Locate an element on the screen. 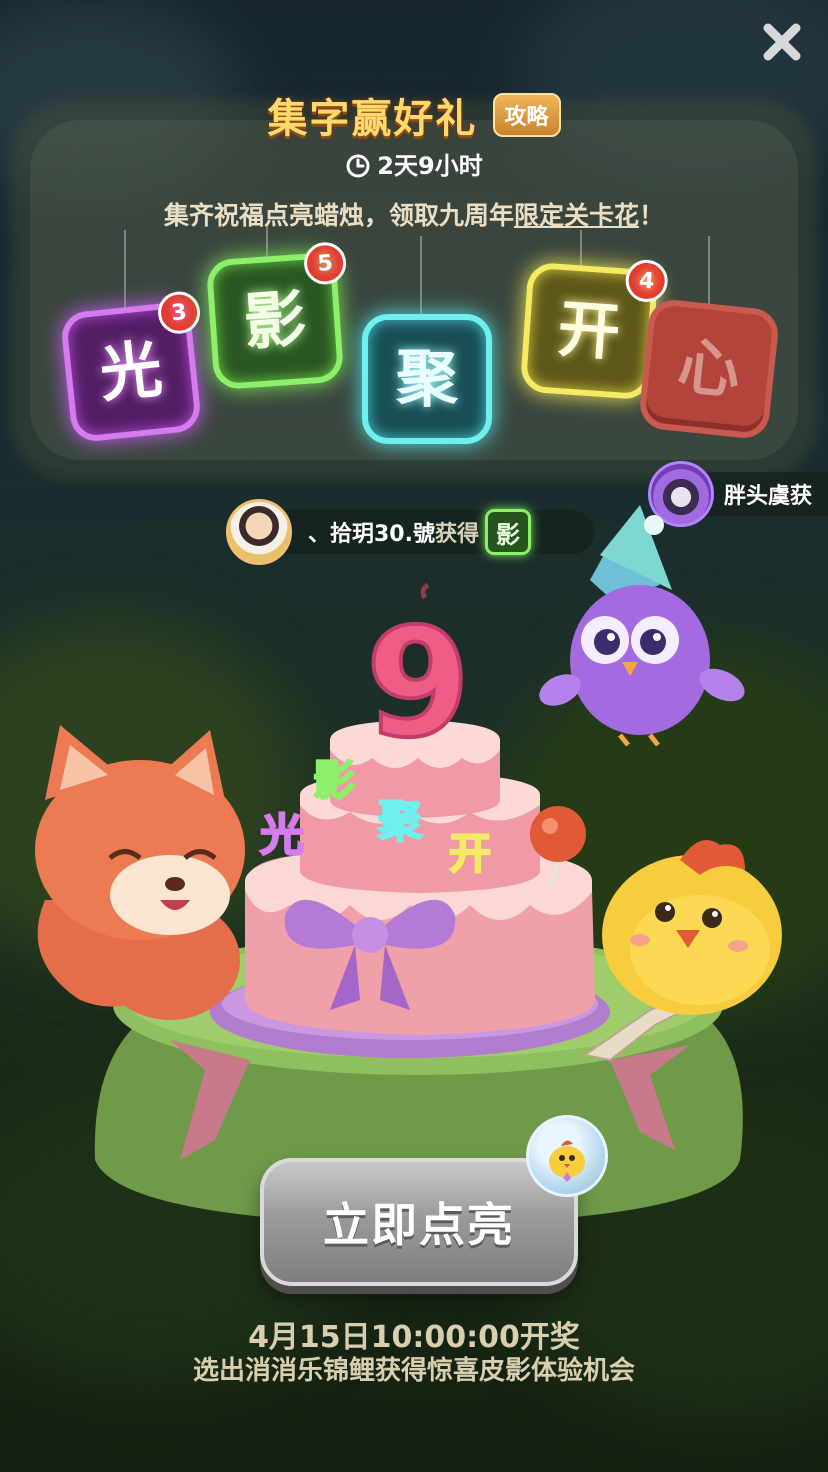 The image size is (828, 1472). chick-bubble is located at coordinates (567, 1156).